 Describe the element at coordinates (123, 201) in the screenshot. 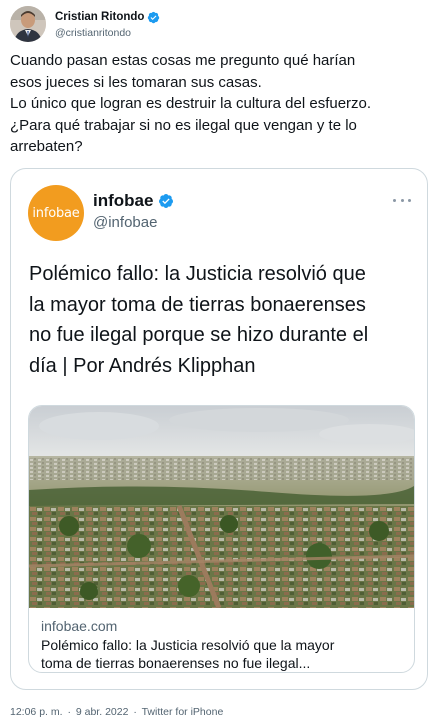

I see `quoted-author-name: infobae` at that location.